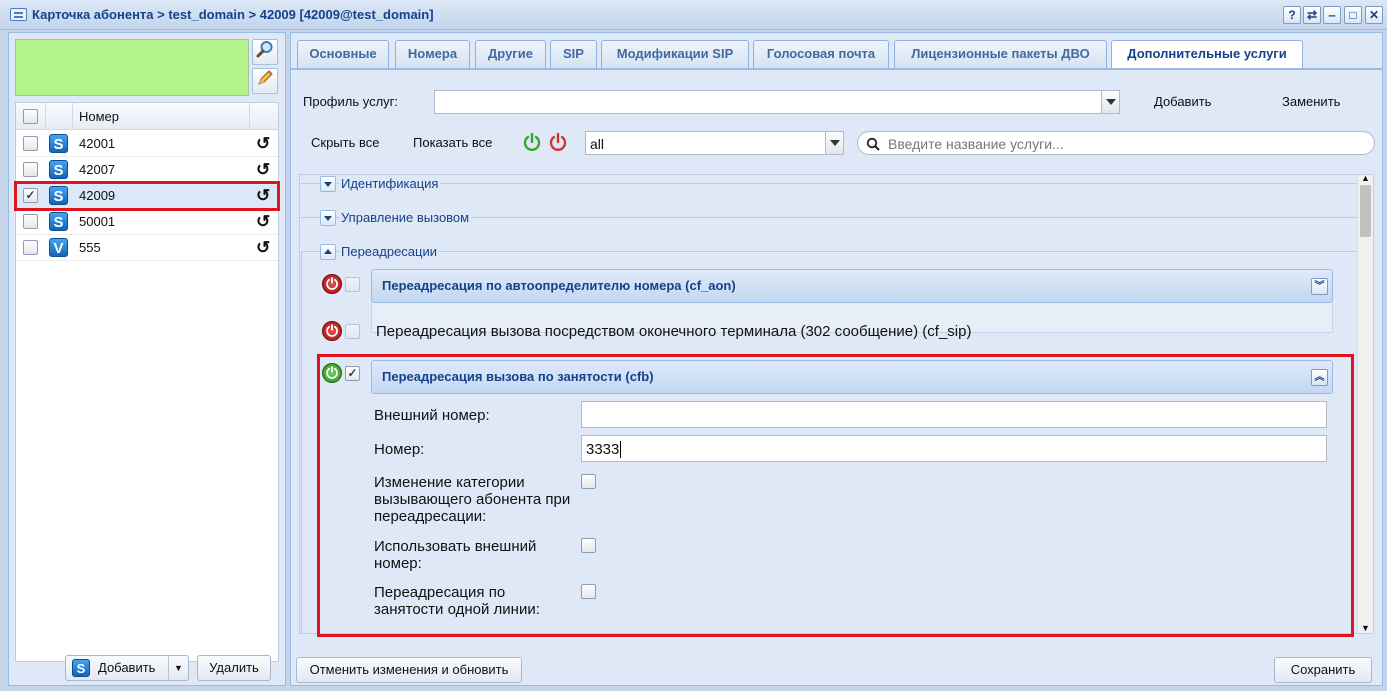  I want to click on row-number: 42001, so click(97, 143).